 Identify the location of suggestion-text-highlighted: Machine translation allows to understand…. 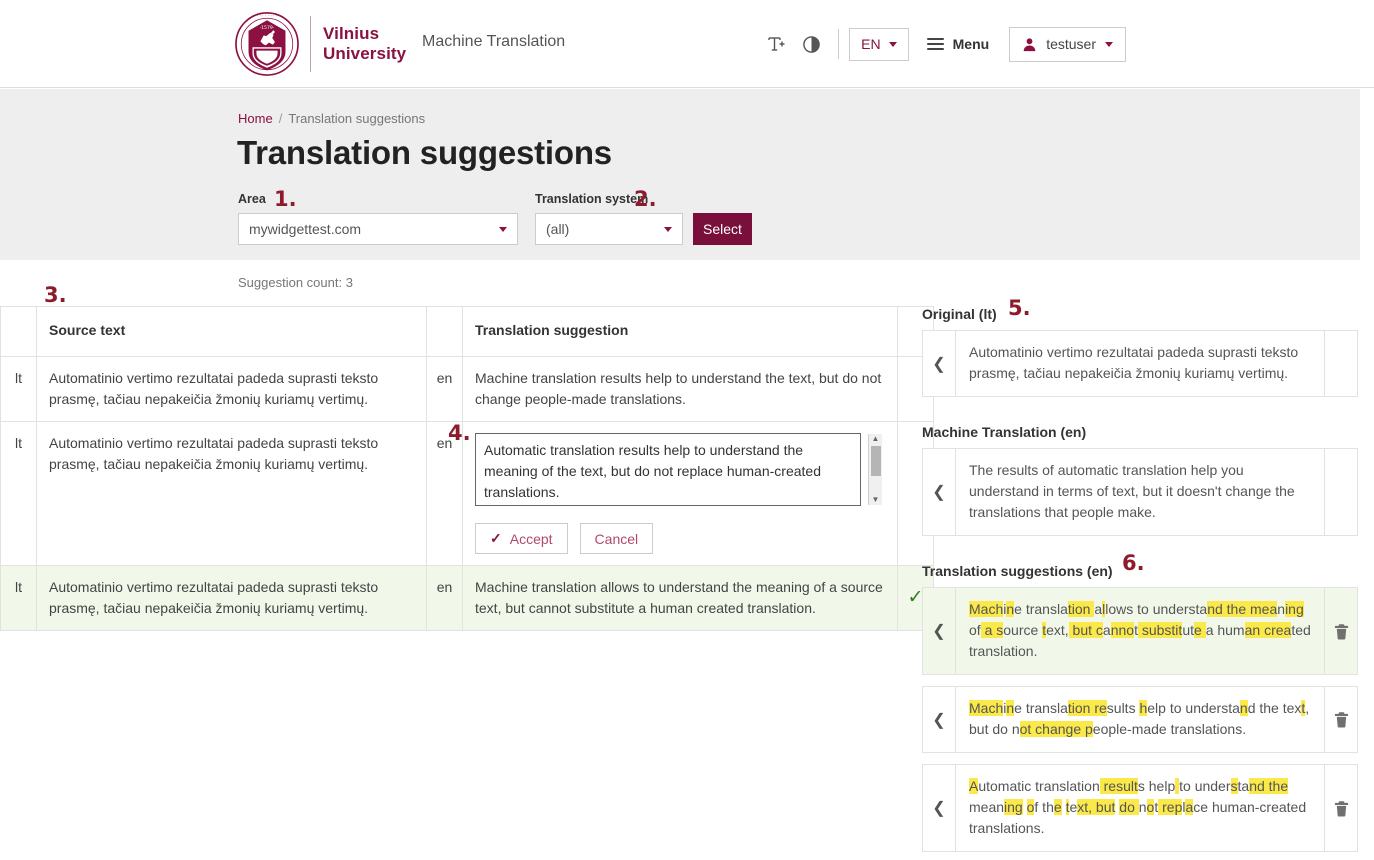
(1140, 630).